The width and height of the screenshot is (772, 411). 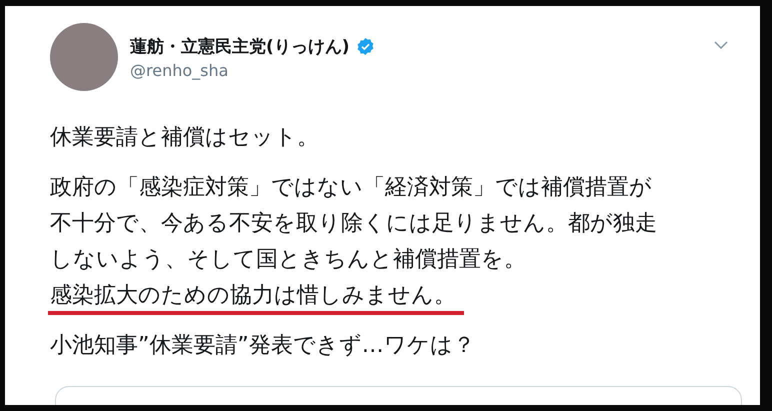 What do you see at coordinates (262, 346) in the screenshot?
I see `tweet-text-line: 小池知事”休業要請”発表できず…ワケは？` at bounding box center [262, 346].